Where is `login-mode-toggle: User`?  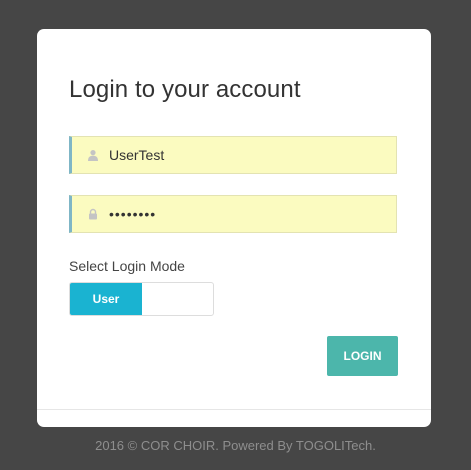
login-mode-toggle: User is located at coordinates (141, 299).